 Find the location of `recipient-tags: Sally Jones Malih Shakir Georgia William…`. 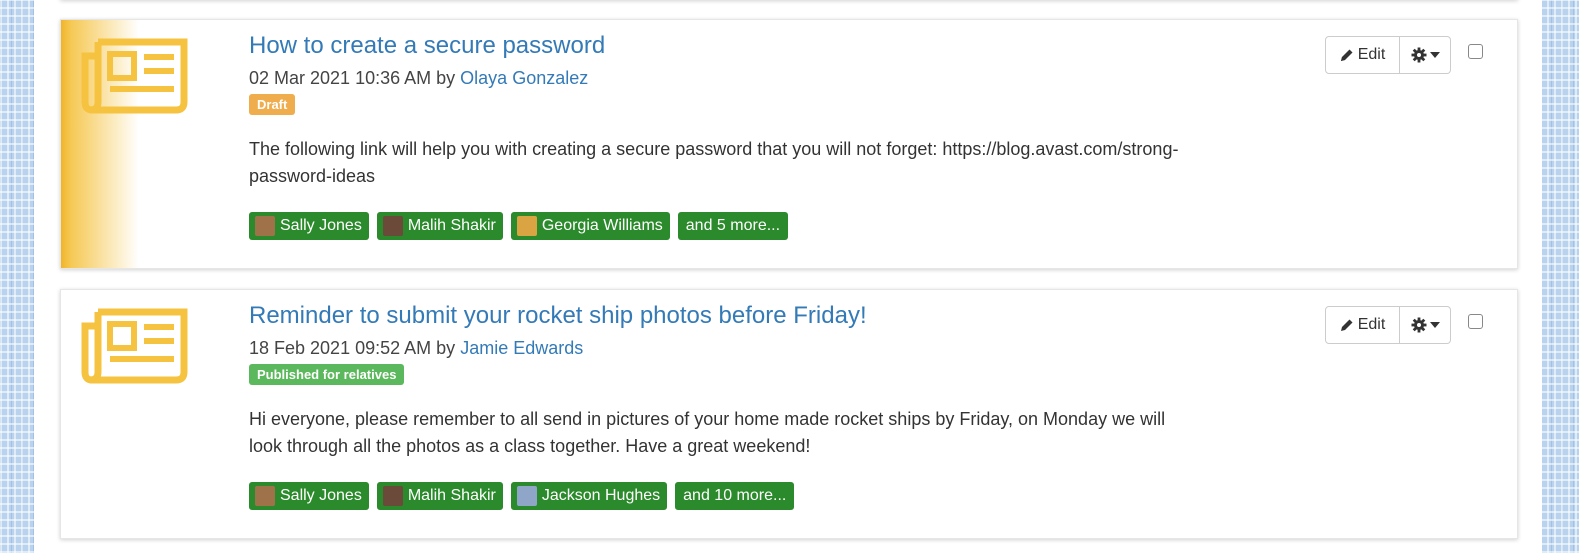

recipient-tags: Sally Jones Malih Shakir Georgia William… is located at coordinates (749, 226).